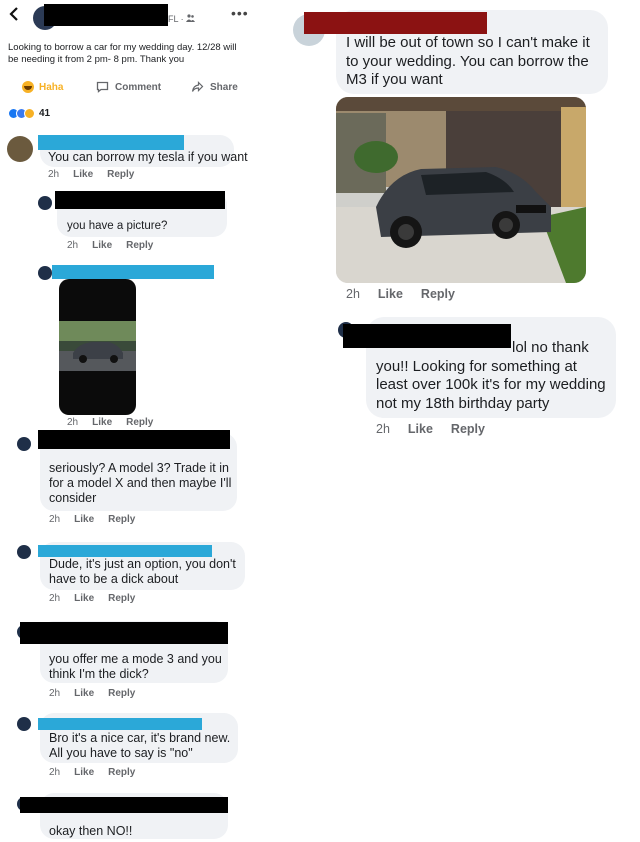 The height and width of the screenshot is (842, 640). Describe the element at coordinates (138, 87) in the screenshot. I see `comment-label: Comment` at that location.